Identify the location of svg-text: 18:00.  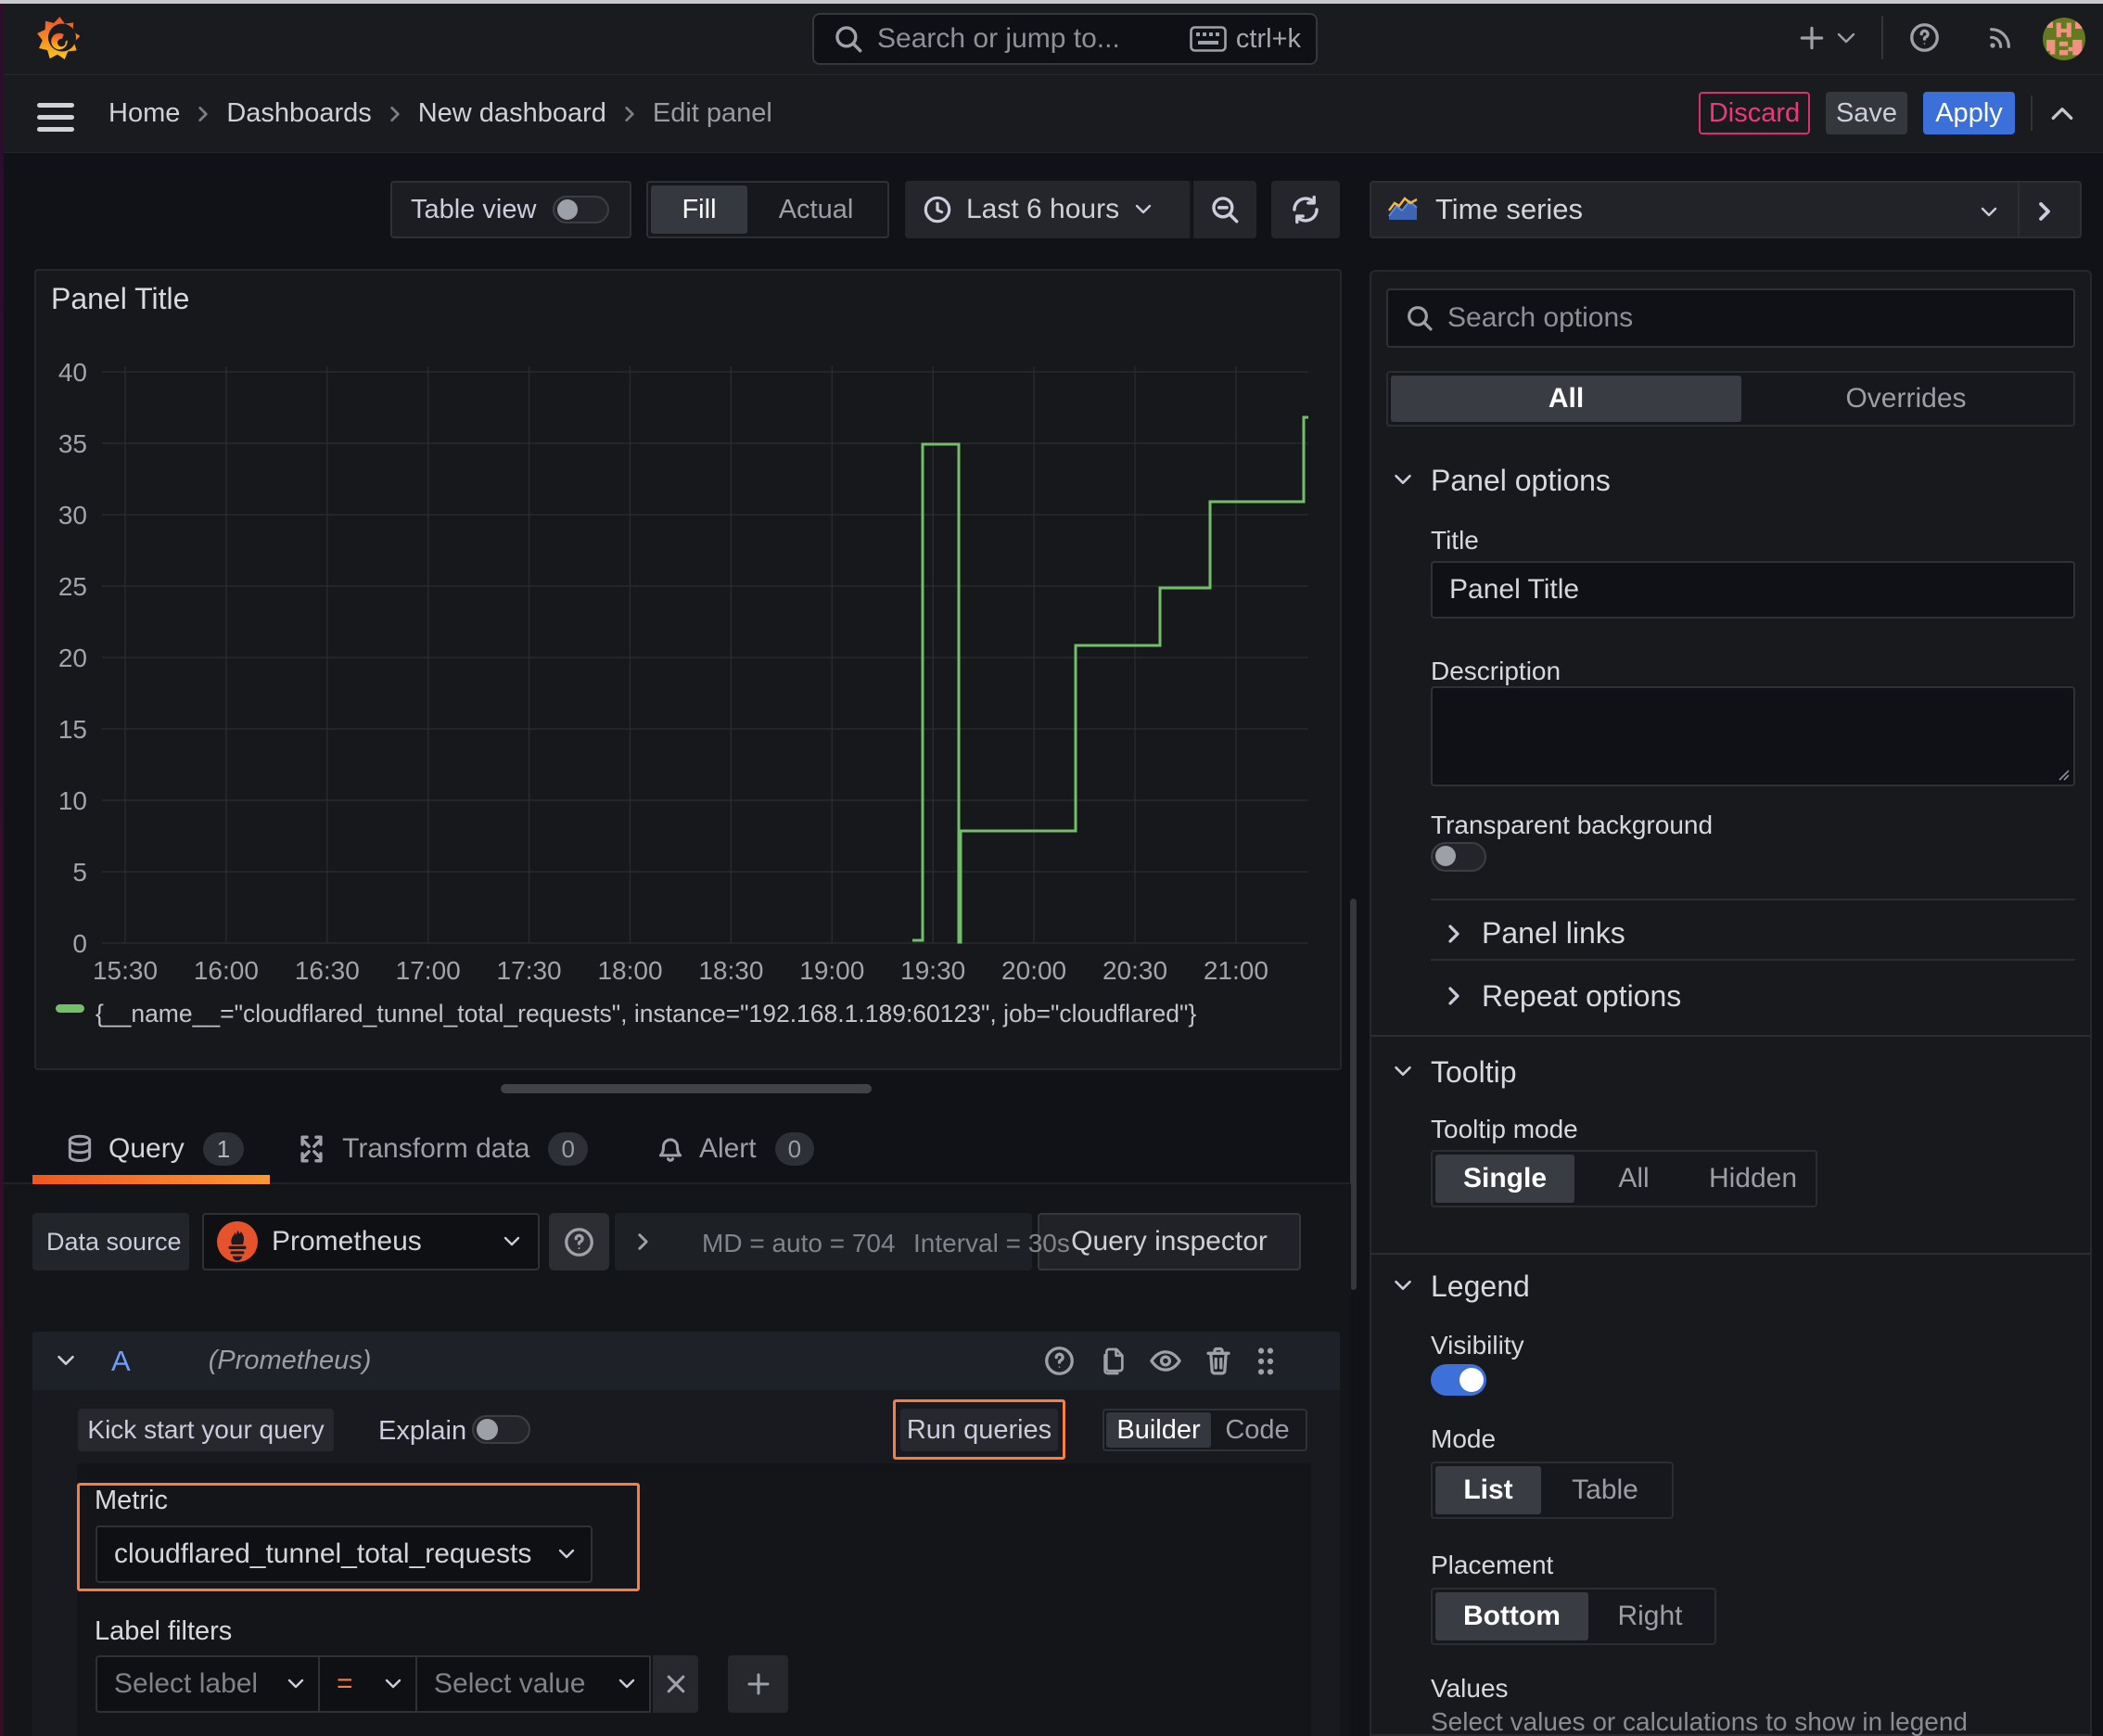
(629, 971).